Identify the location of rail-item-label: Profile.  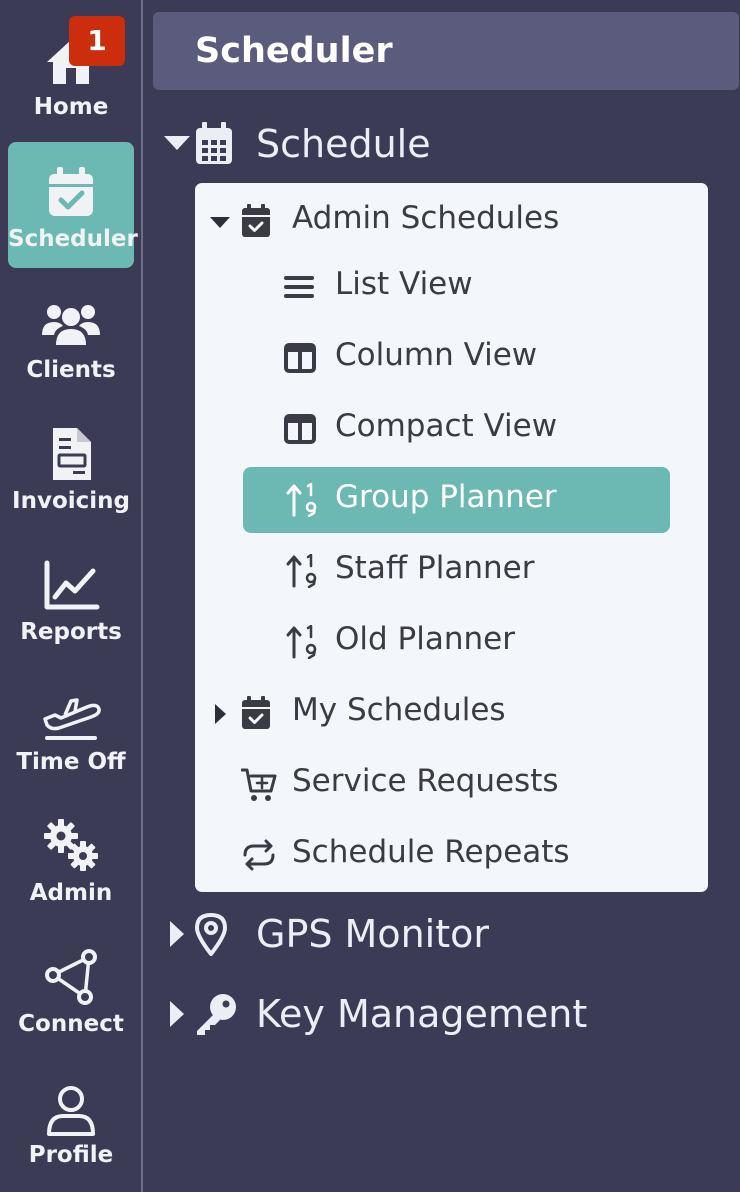
(71, 1155).